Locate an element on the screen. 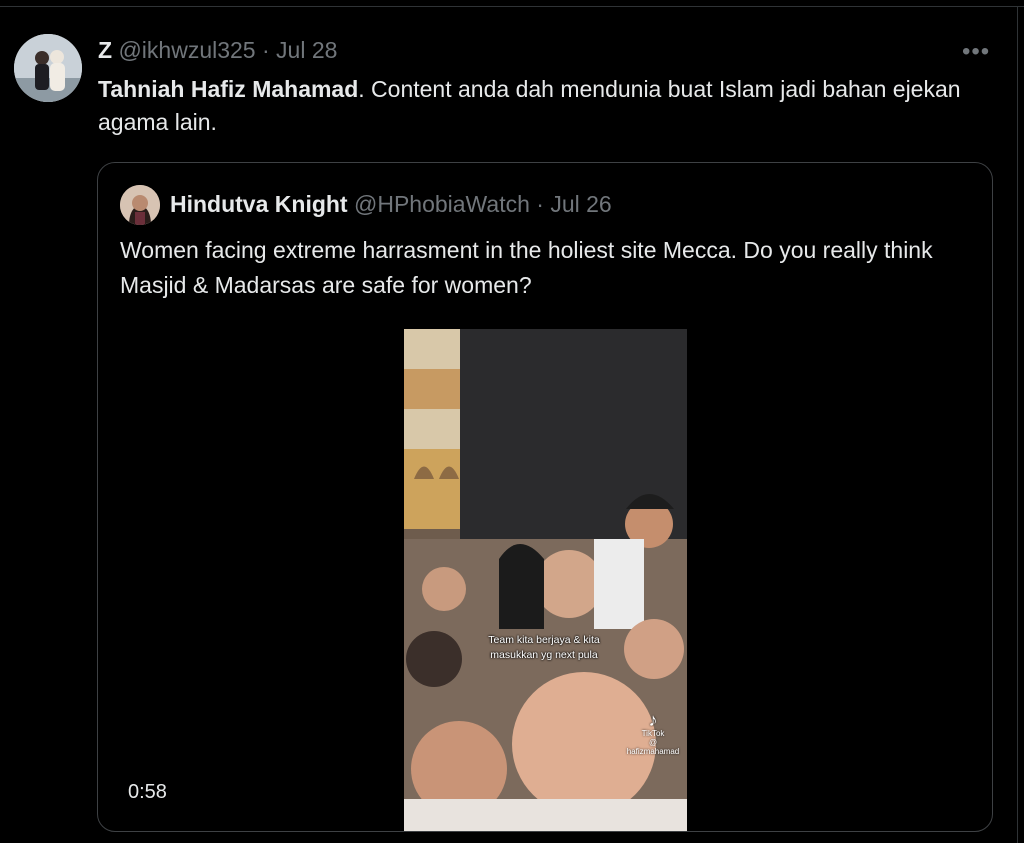 The image size is (1024, 843). author-avatar is located at coordinates (48, 68).